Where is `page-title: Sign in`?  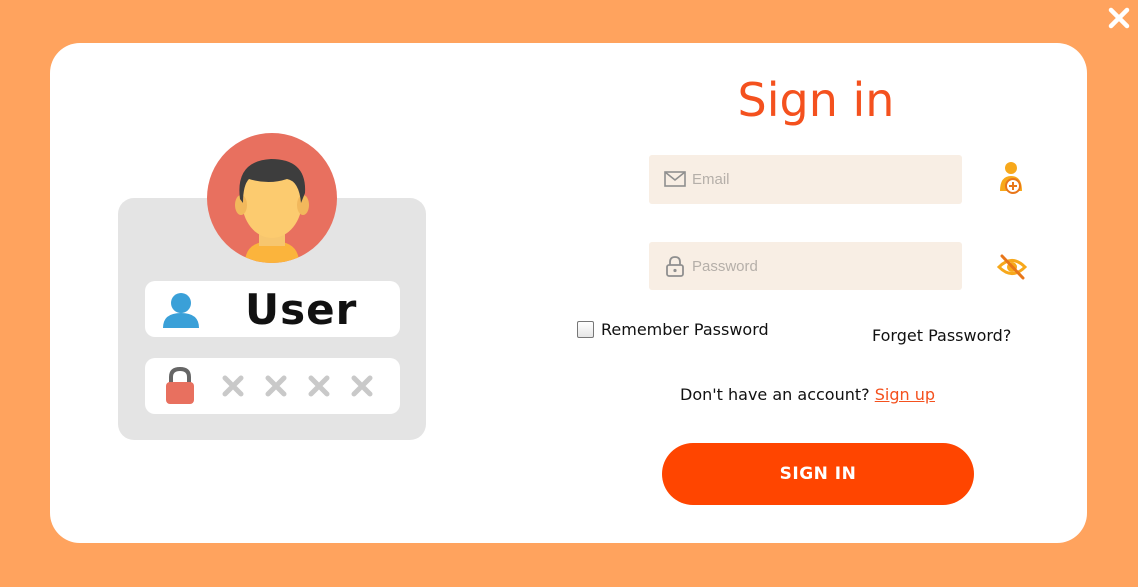 page-title: Sign in is located at coordinates (816, 100).